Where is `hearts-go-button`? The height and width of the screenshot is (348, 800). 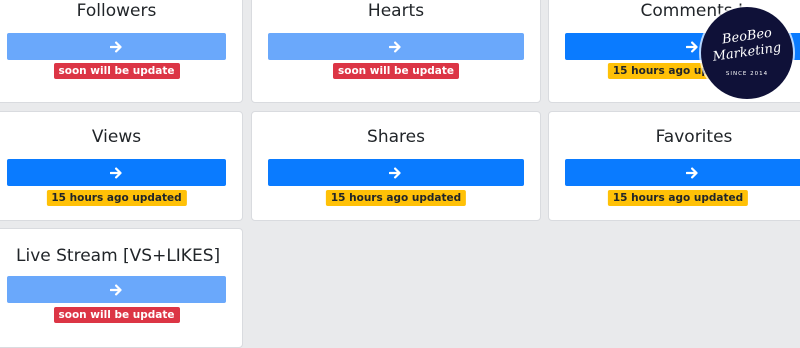 hearts-go-button is located at coordinates (396, 46).